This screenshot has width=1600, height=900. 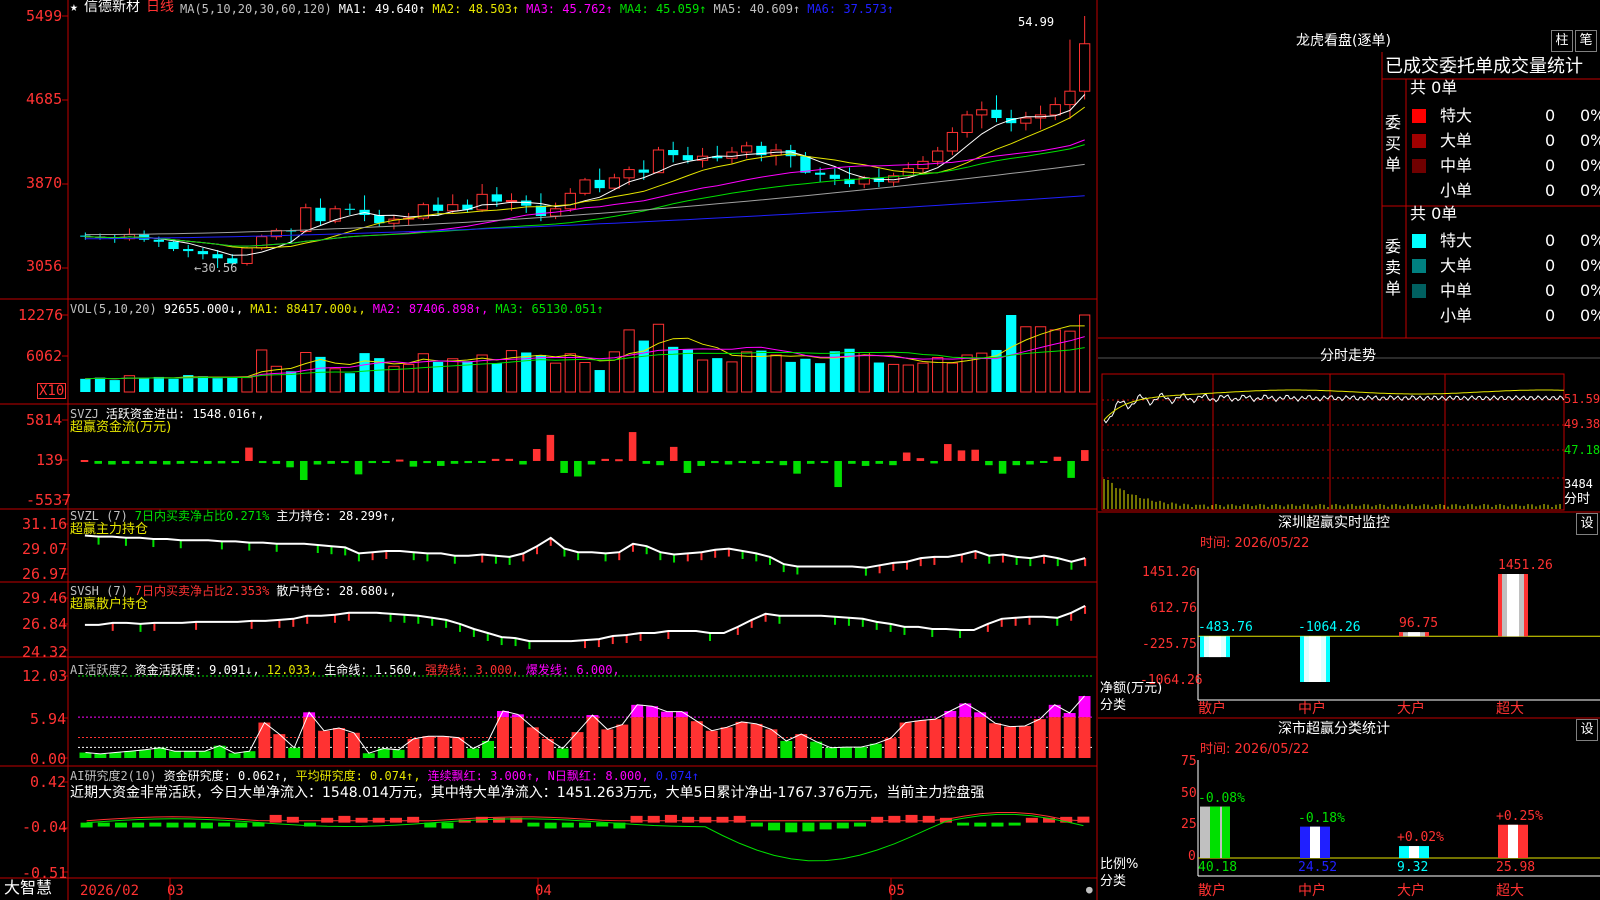 I want to click on brand-label: 大智慧, so click(x=28, y=887).